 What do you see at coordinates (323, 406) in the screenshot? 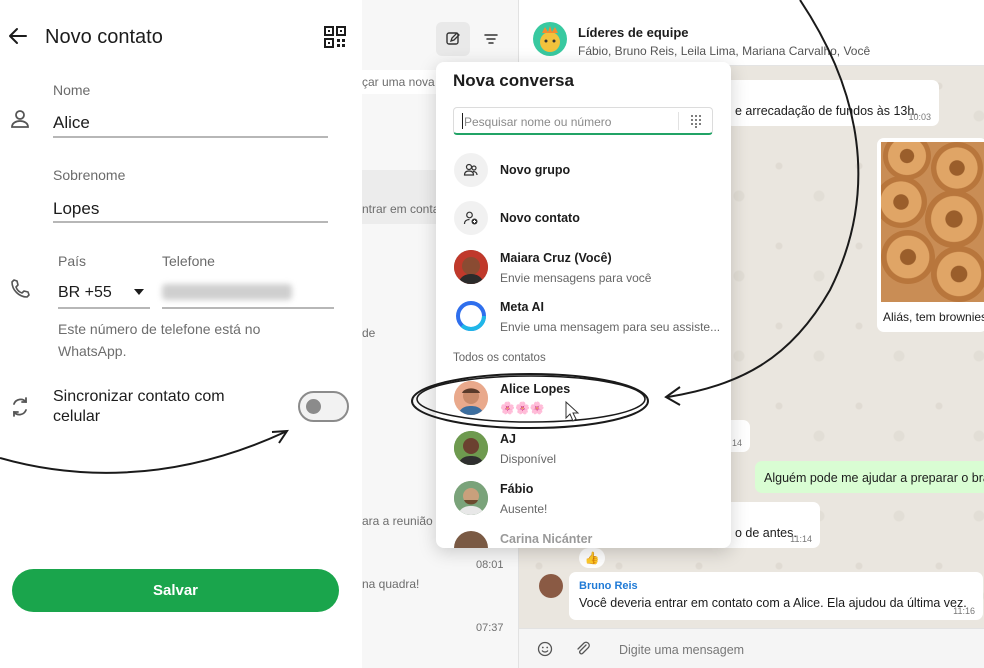
I see `sync-toggle` at bounding box center [323, 406].